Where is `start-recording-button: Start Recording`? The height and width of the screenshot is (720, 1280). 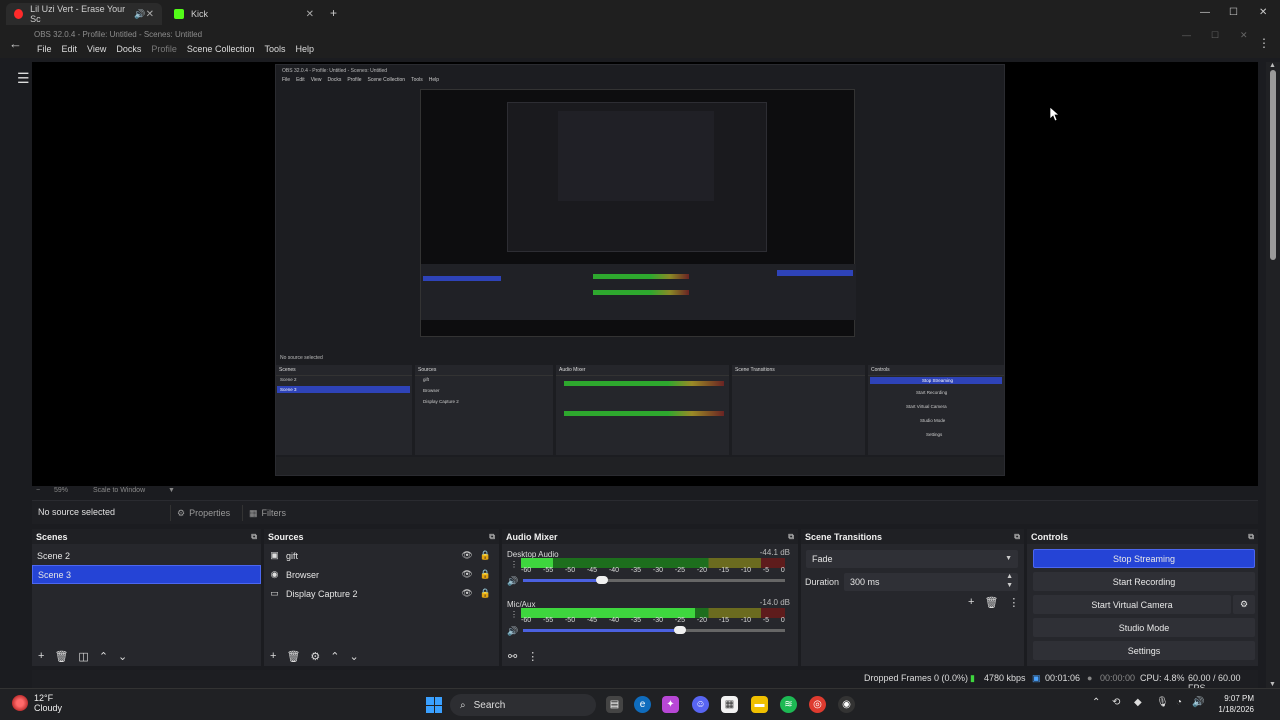 start-recording-button: Start Recording is located at coordinates (1144, 581).